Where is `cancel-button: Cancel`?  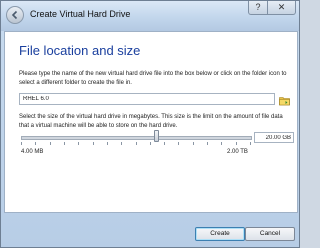 cancel-button: Cancel is located at coordinates (270, 234).